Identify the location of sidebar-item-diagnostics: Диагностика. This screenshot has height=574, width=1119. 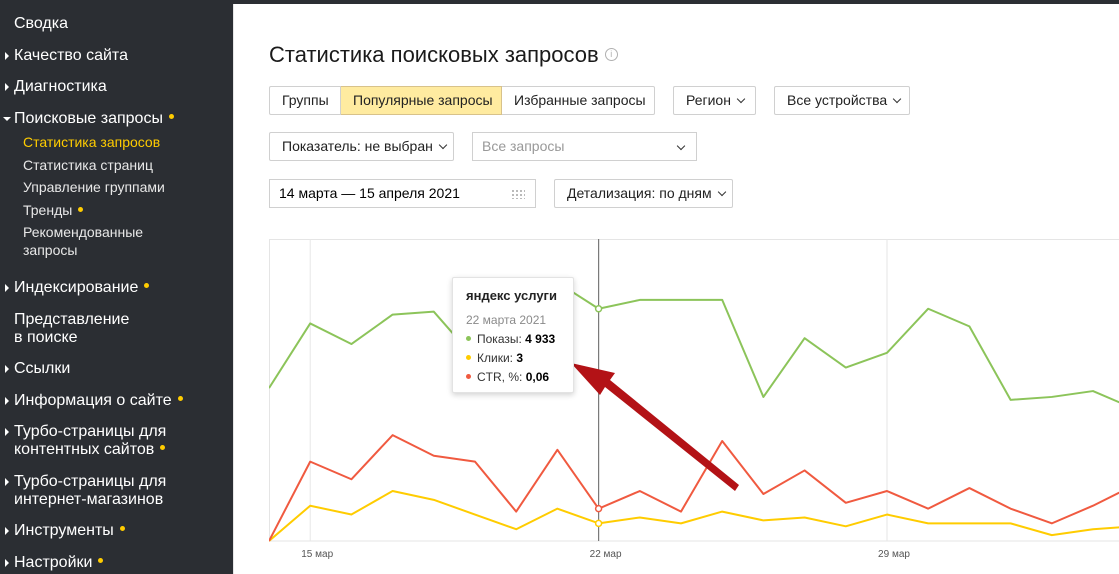
(56, 87).